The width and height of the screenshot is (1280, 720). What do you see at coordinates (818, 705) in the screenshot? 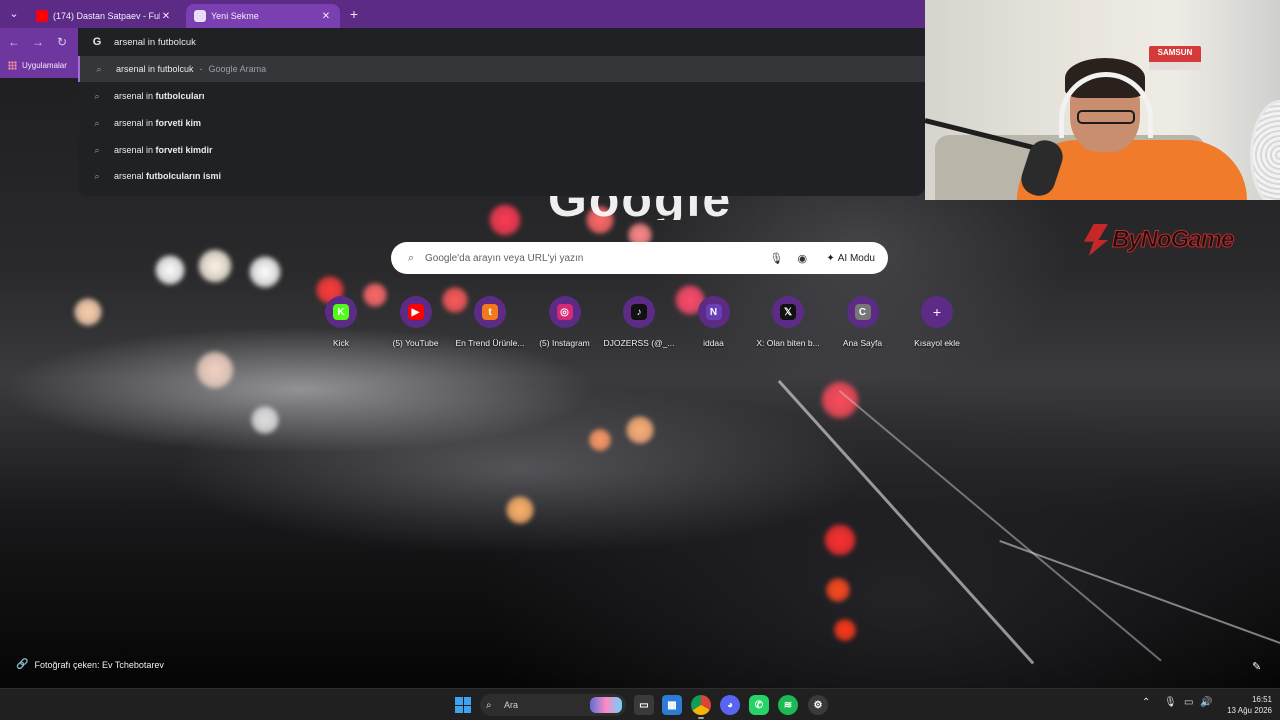
I see `steam-icon: ⚙` at bounding box center [818, 705].